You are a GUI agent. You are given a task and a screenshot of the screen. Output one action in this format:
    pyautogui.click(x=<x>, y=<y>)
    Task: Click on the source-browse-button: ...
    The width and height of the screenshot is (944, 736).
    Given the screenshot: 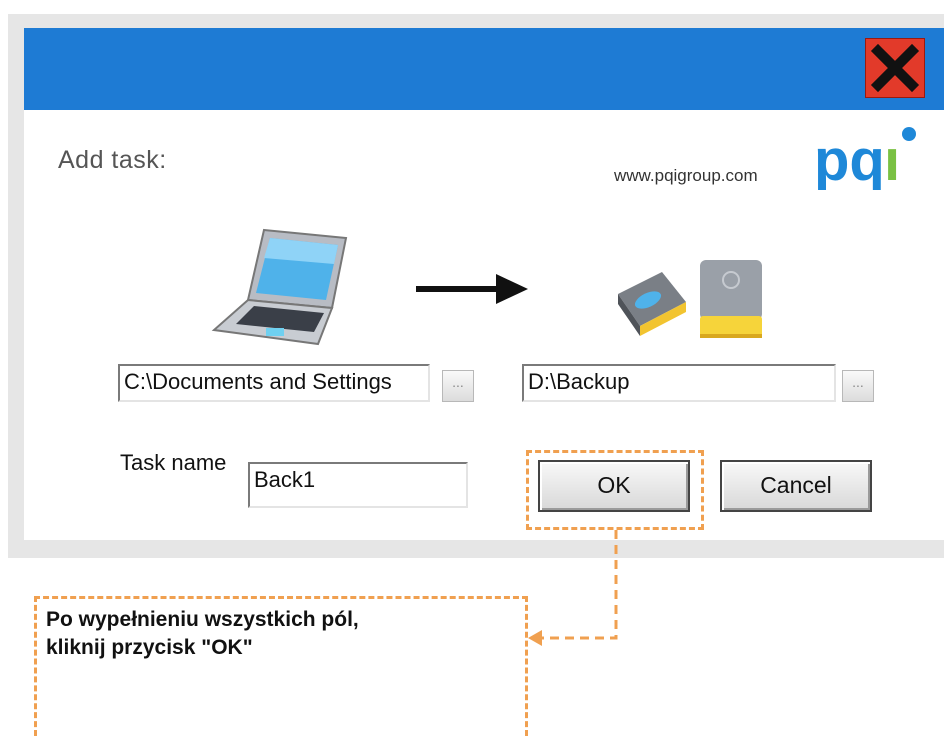 What is the action you would take?
    pyautogui.click(x=458, y=386)
    